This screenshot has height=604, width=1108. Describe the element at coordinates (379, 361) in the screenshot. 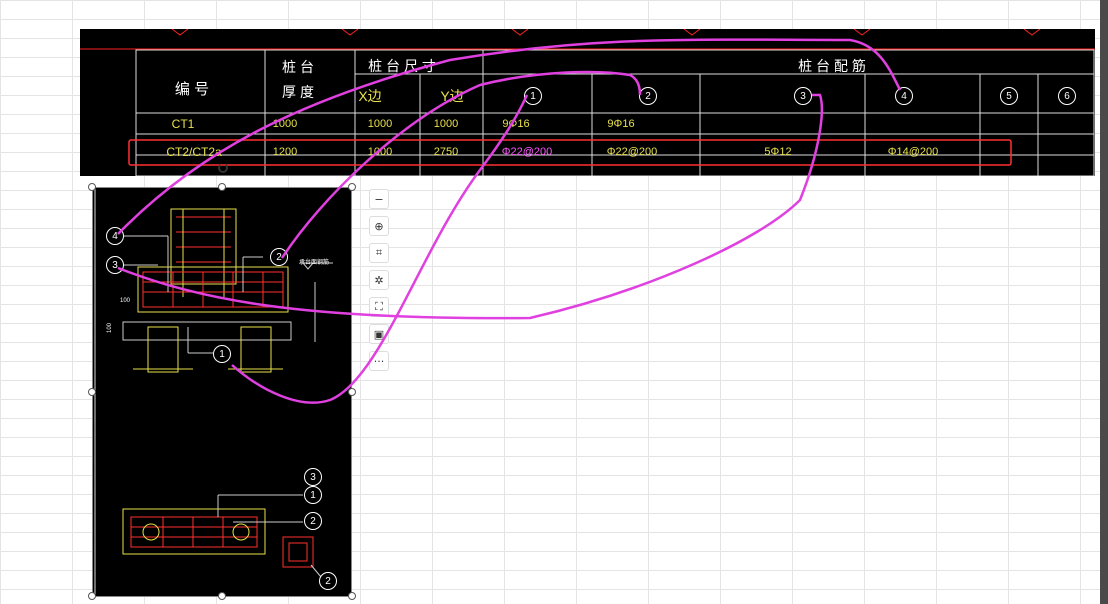

I see `more-button: ···` at that location.